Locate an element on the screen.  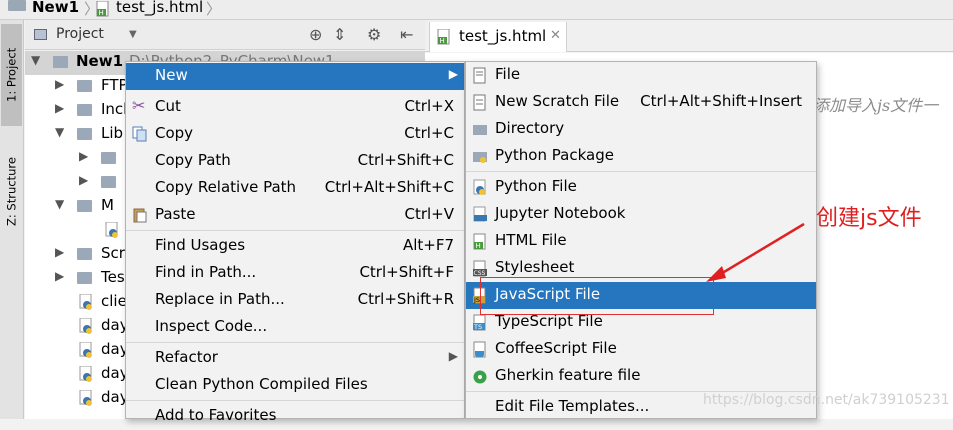
menu-item-paste: Paste Ctrl+V is located at coordinates (295, 215).